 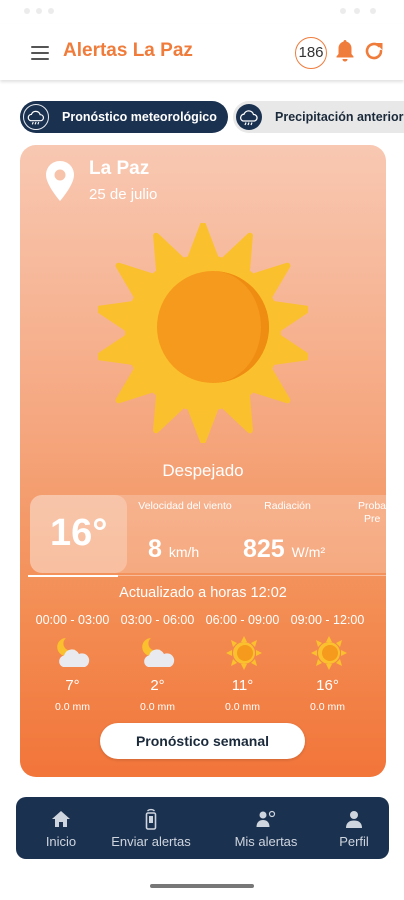 I want to click on refresh-icon, so click(x=374, y=51).